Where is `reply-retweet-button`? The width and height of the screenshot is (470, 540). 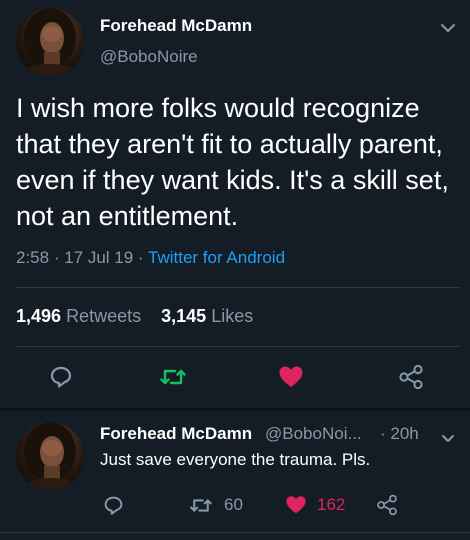 reply-retweet-button is located at coordinates (201, 505).